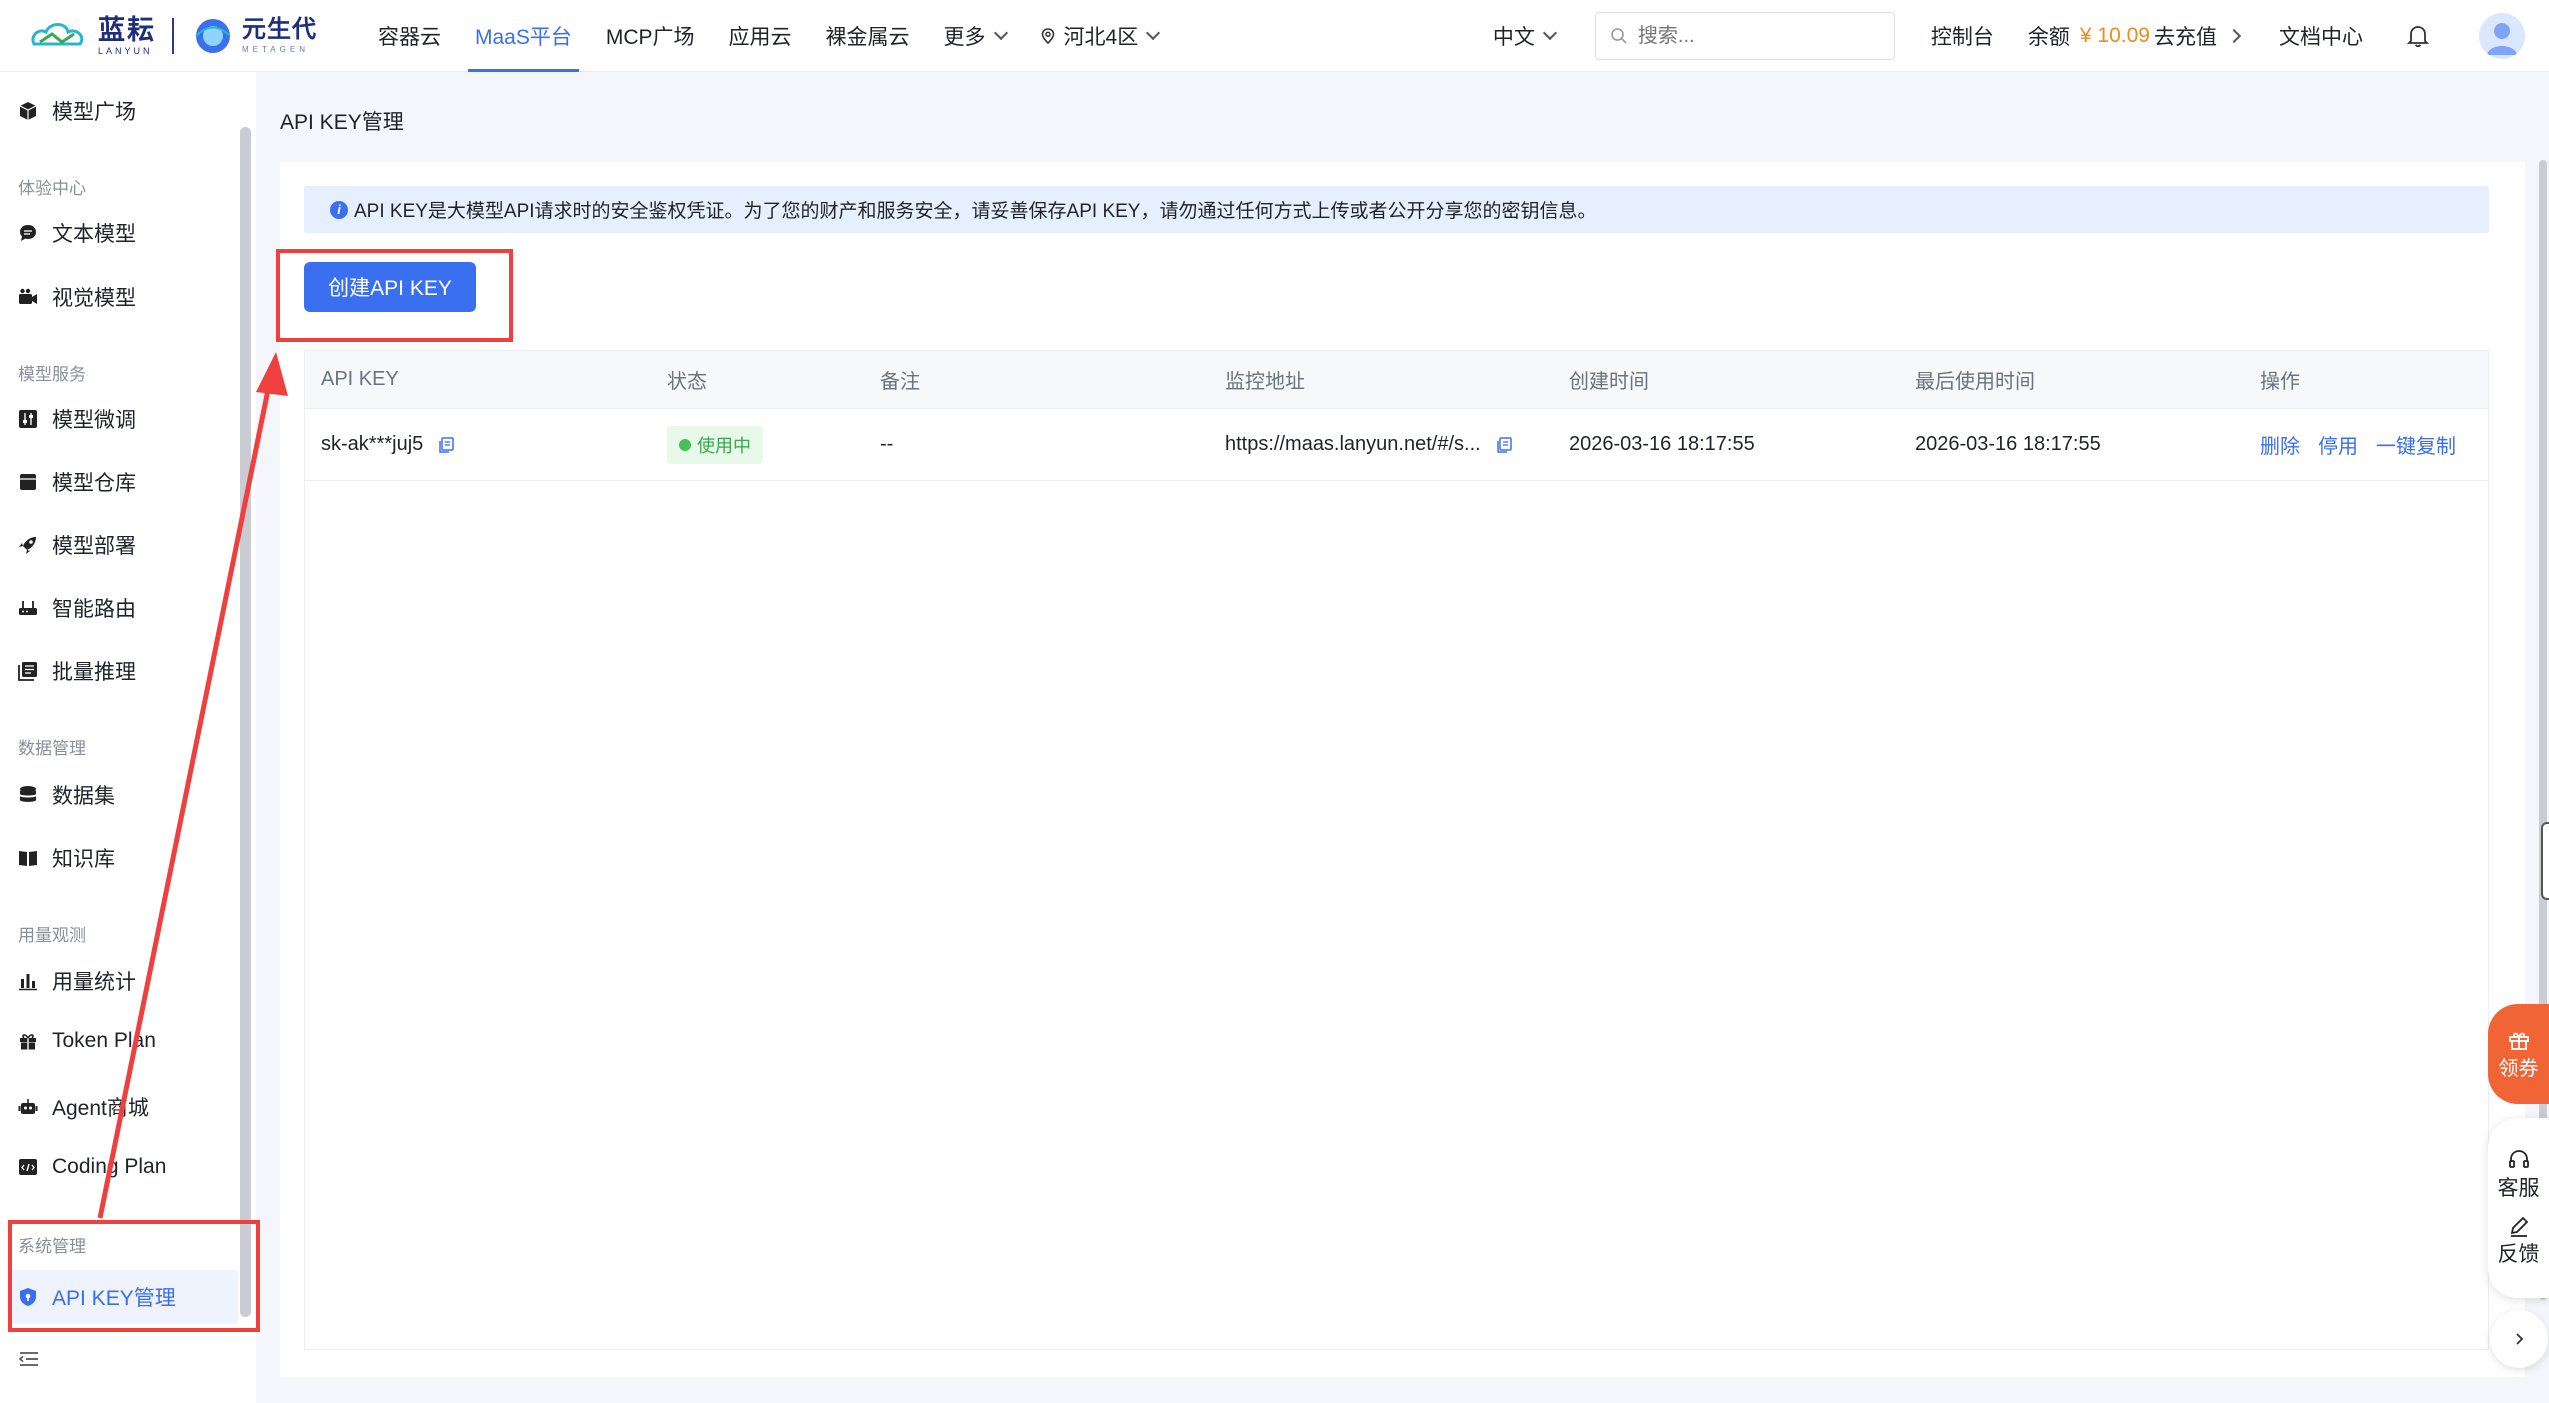  Describe the element at coordinates (868, 36) in the screenshot. I see `nav-bare-metal: 裸金属云` at that location.